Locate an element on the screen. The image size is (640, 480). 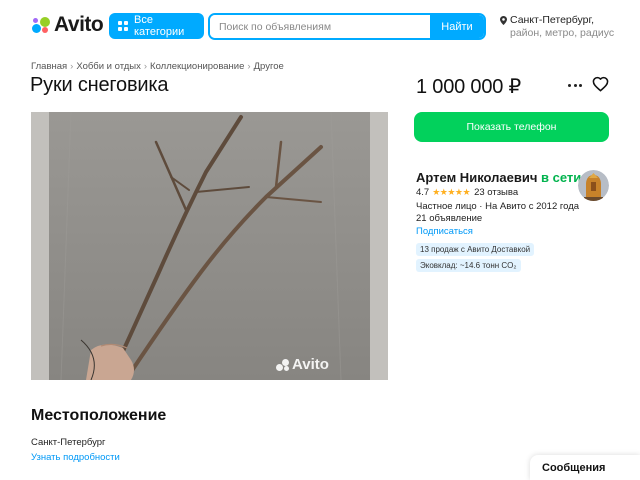
listing-title: Руки снеговика is located at coordinates (99, 85).